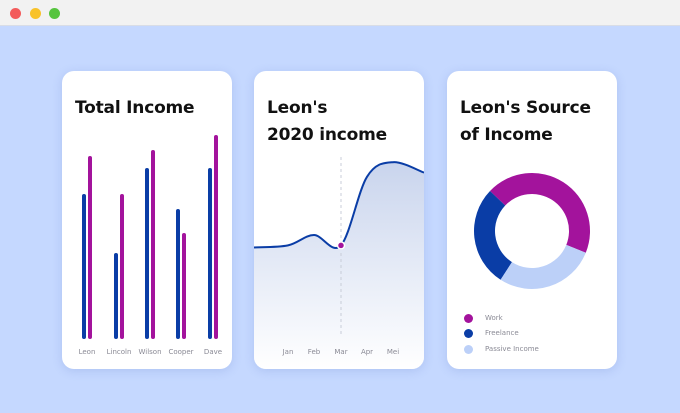  Describe the element at coordinates (506, 135) in the screenshot. I see `income-source-title-line2: of Income` at that location.